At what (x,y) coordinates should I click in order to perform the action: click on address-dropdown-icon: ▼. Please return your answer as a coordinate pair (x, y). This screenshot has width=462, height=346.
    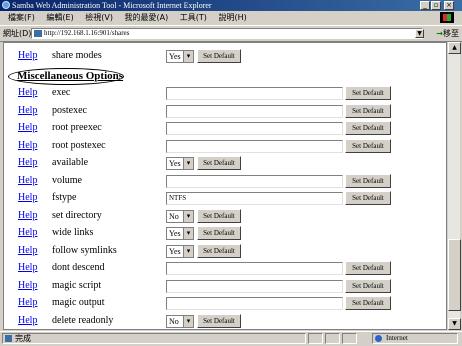
    Looking at the image, I should click on (419, 33).